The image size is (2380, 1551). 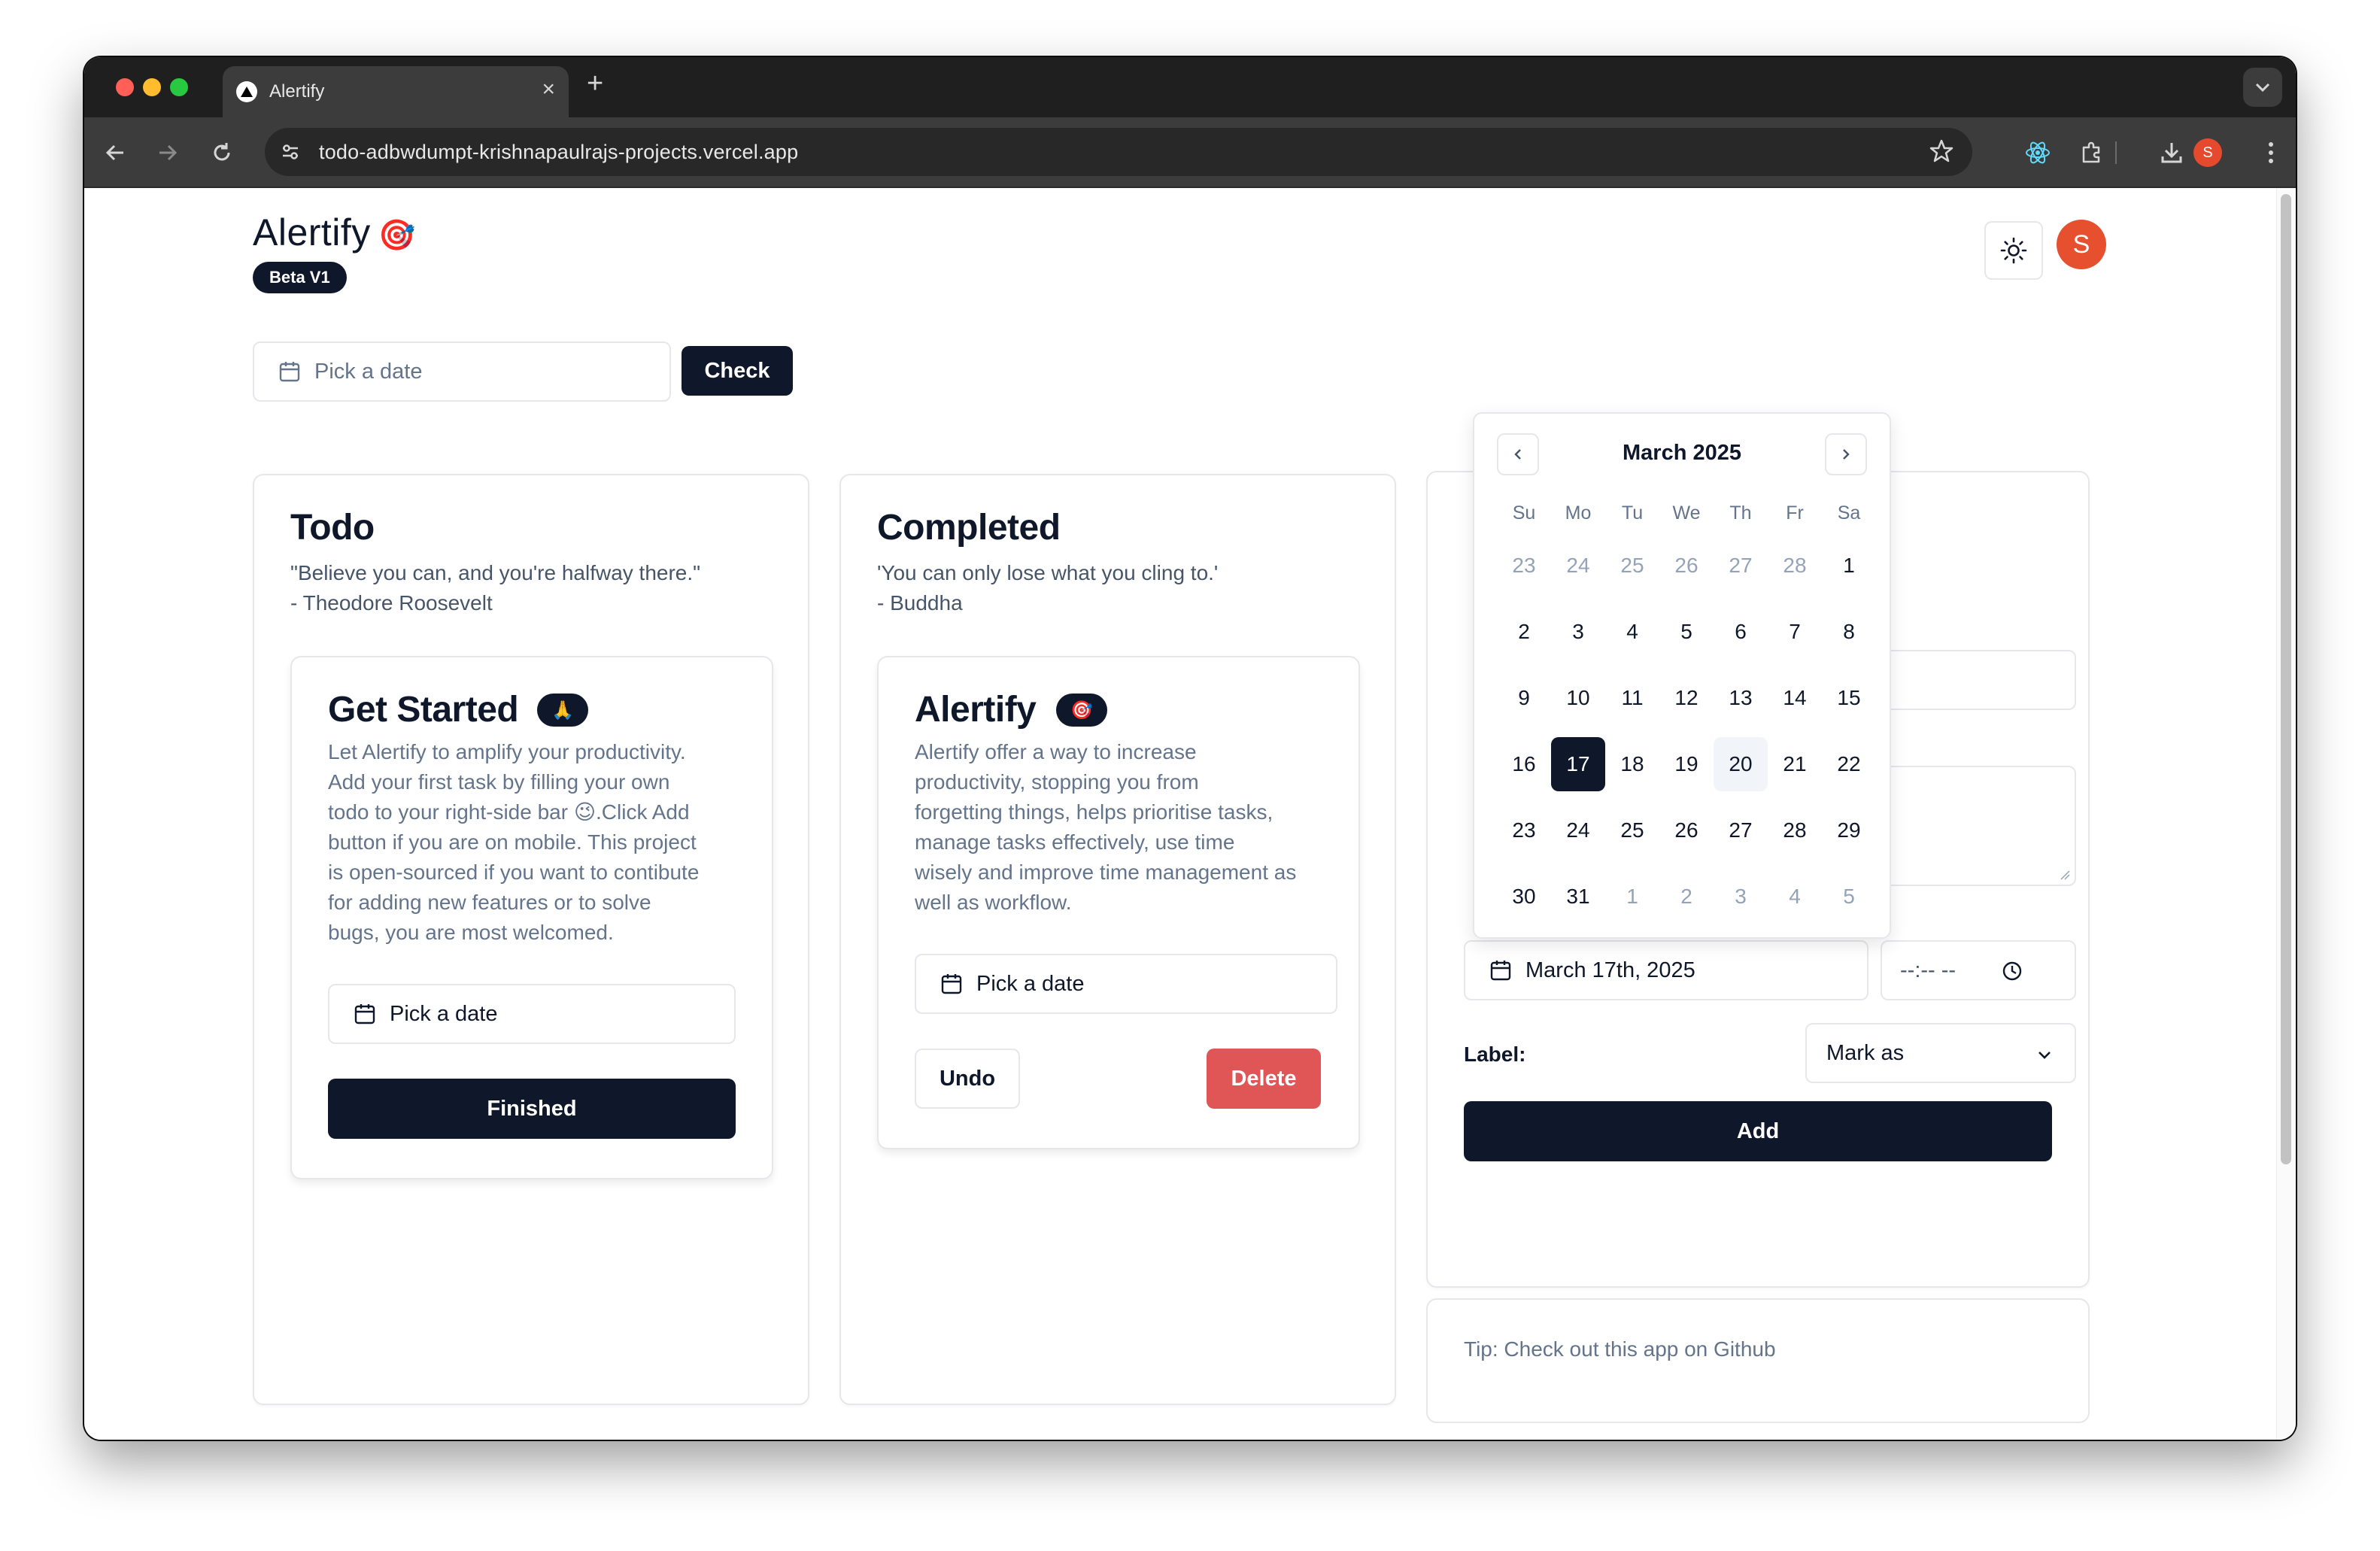 I want to click on vercel-icon, so click(x=246, y=92).